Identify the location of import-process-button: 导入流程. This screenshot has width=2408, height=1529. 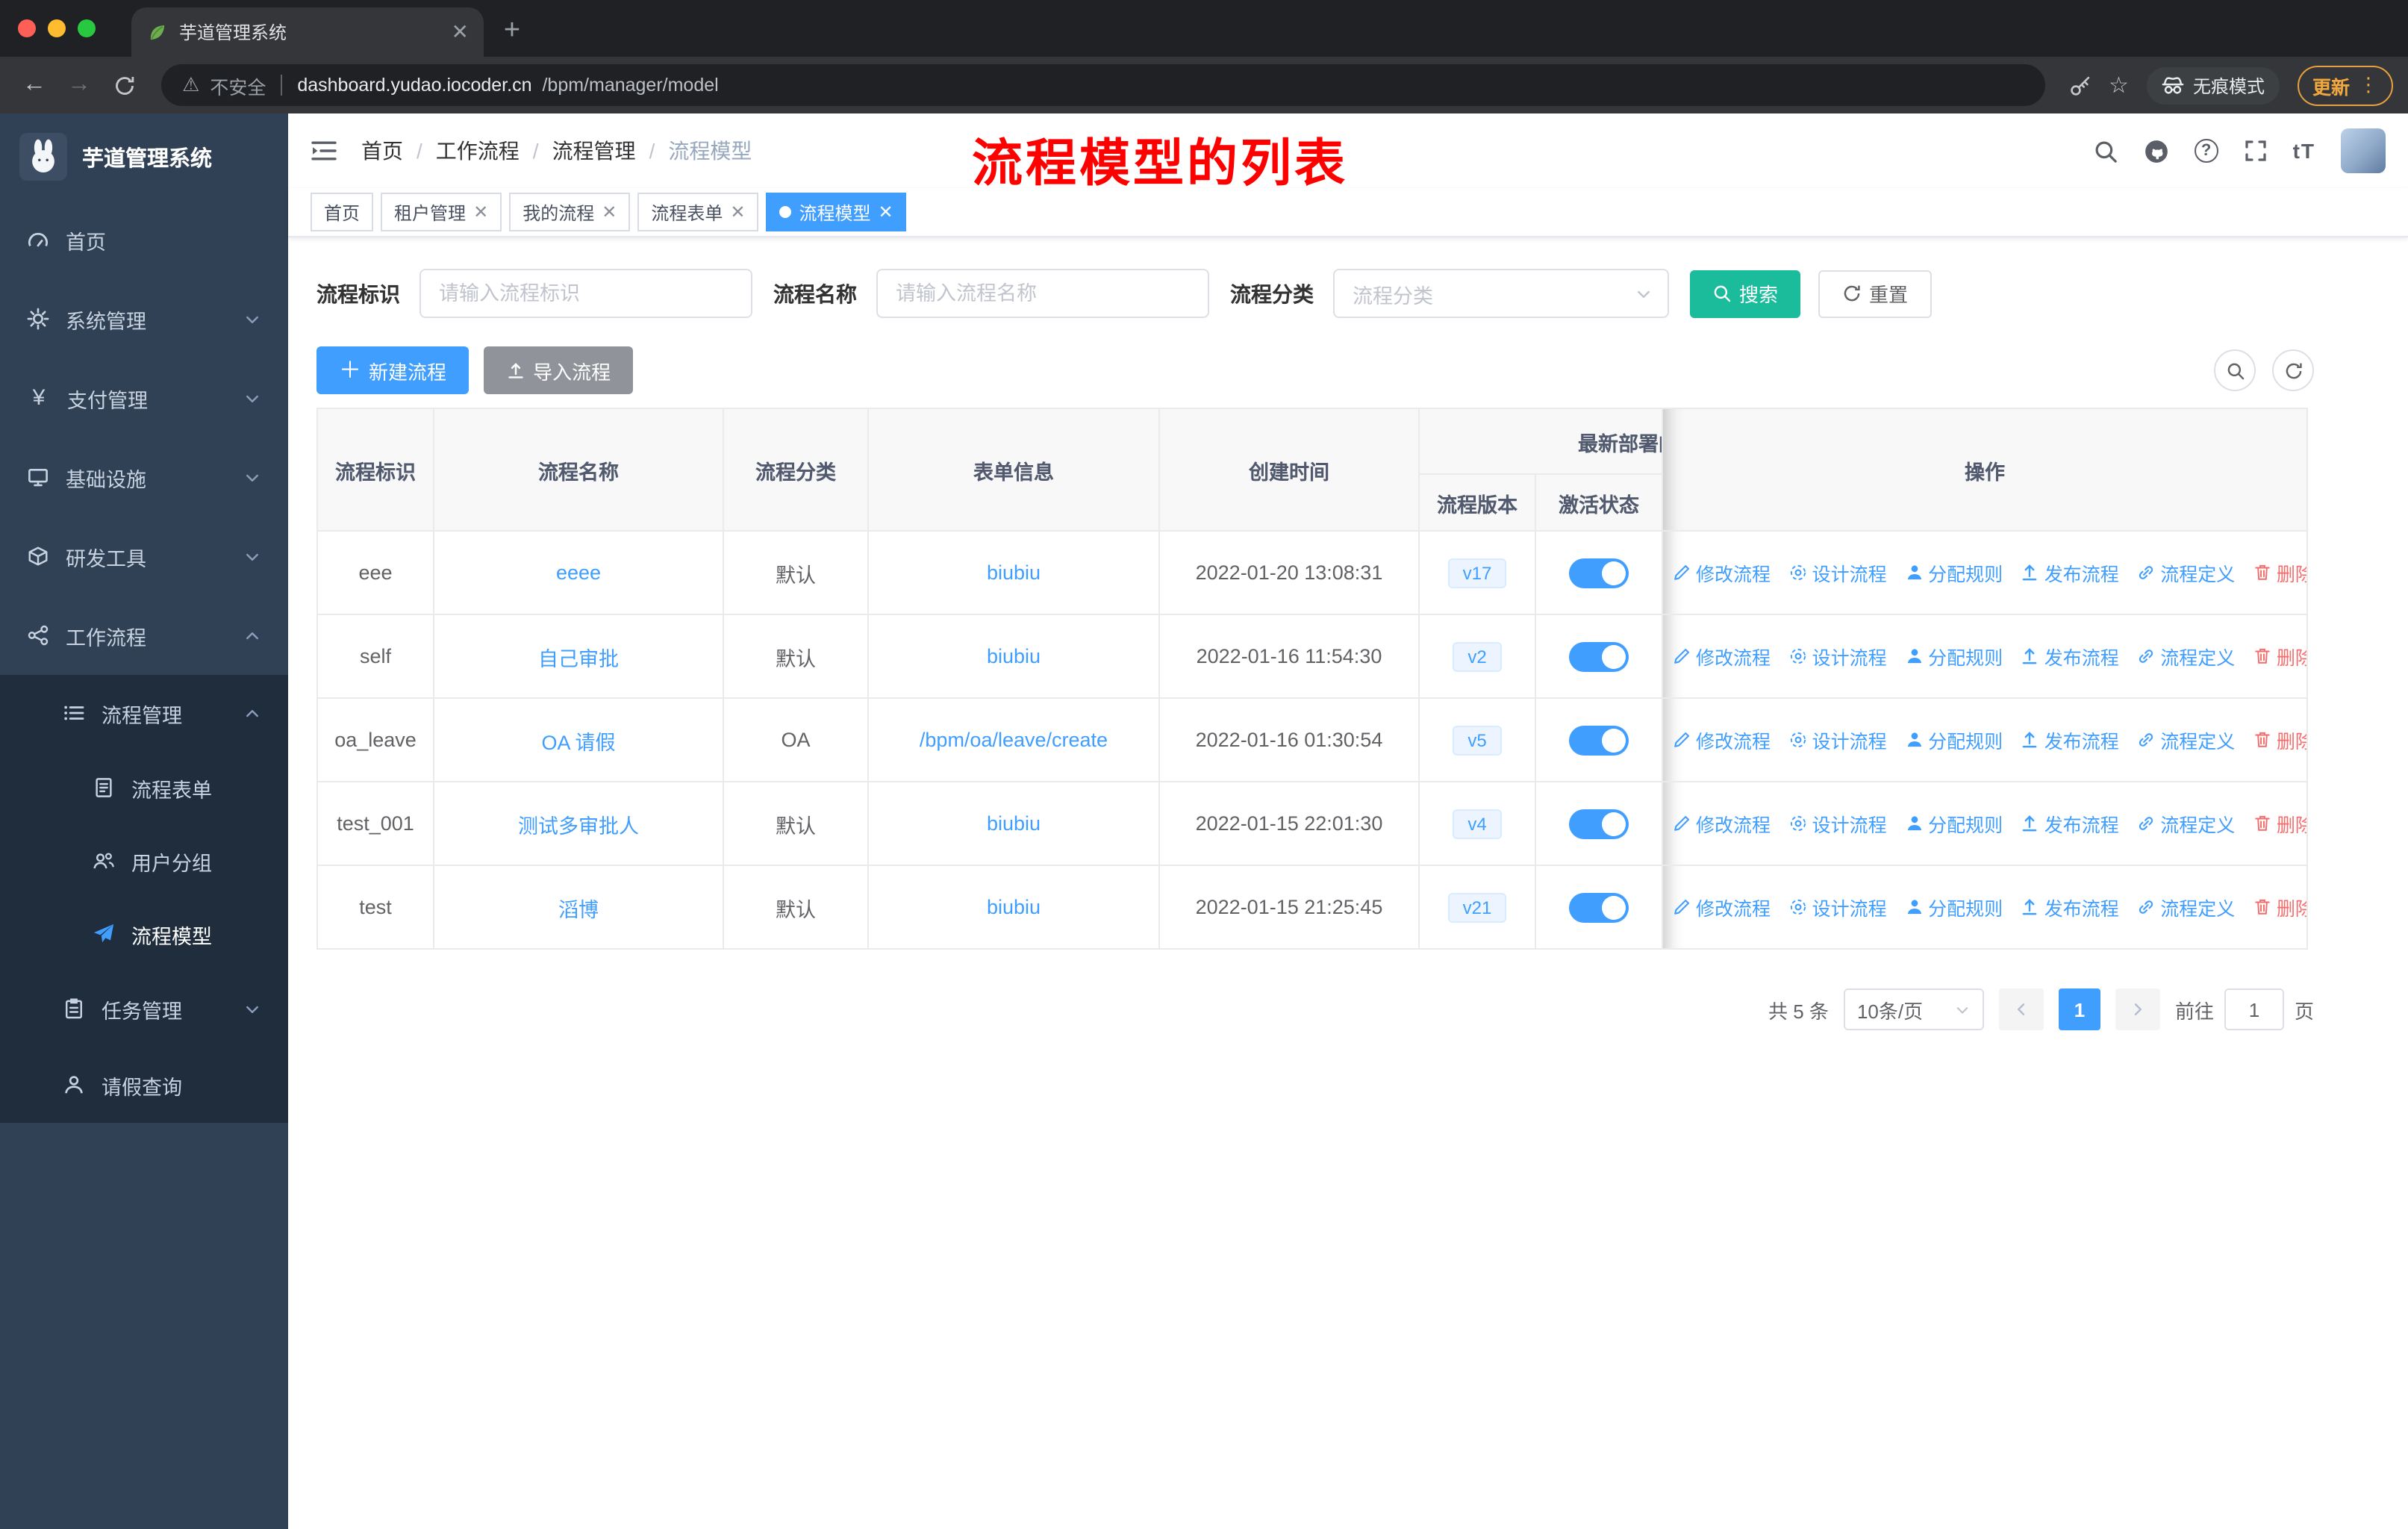
(559, 370).